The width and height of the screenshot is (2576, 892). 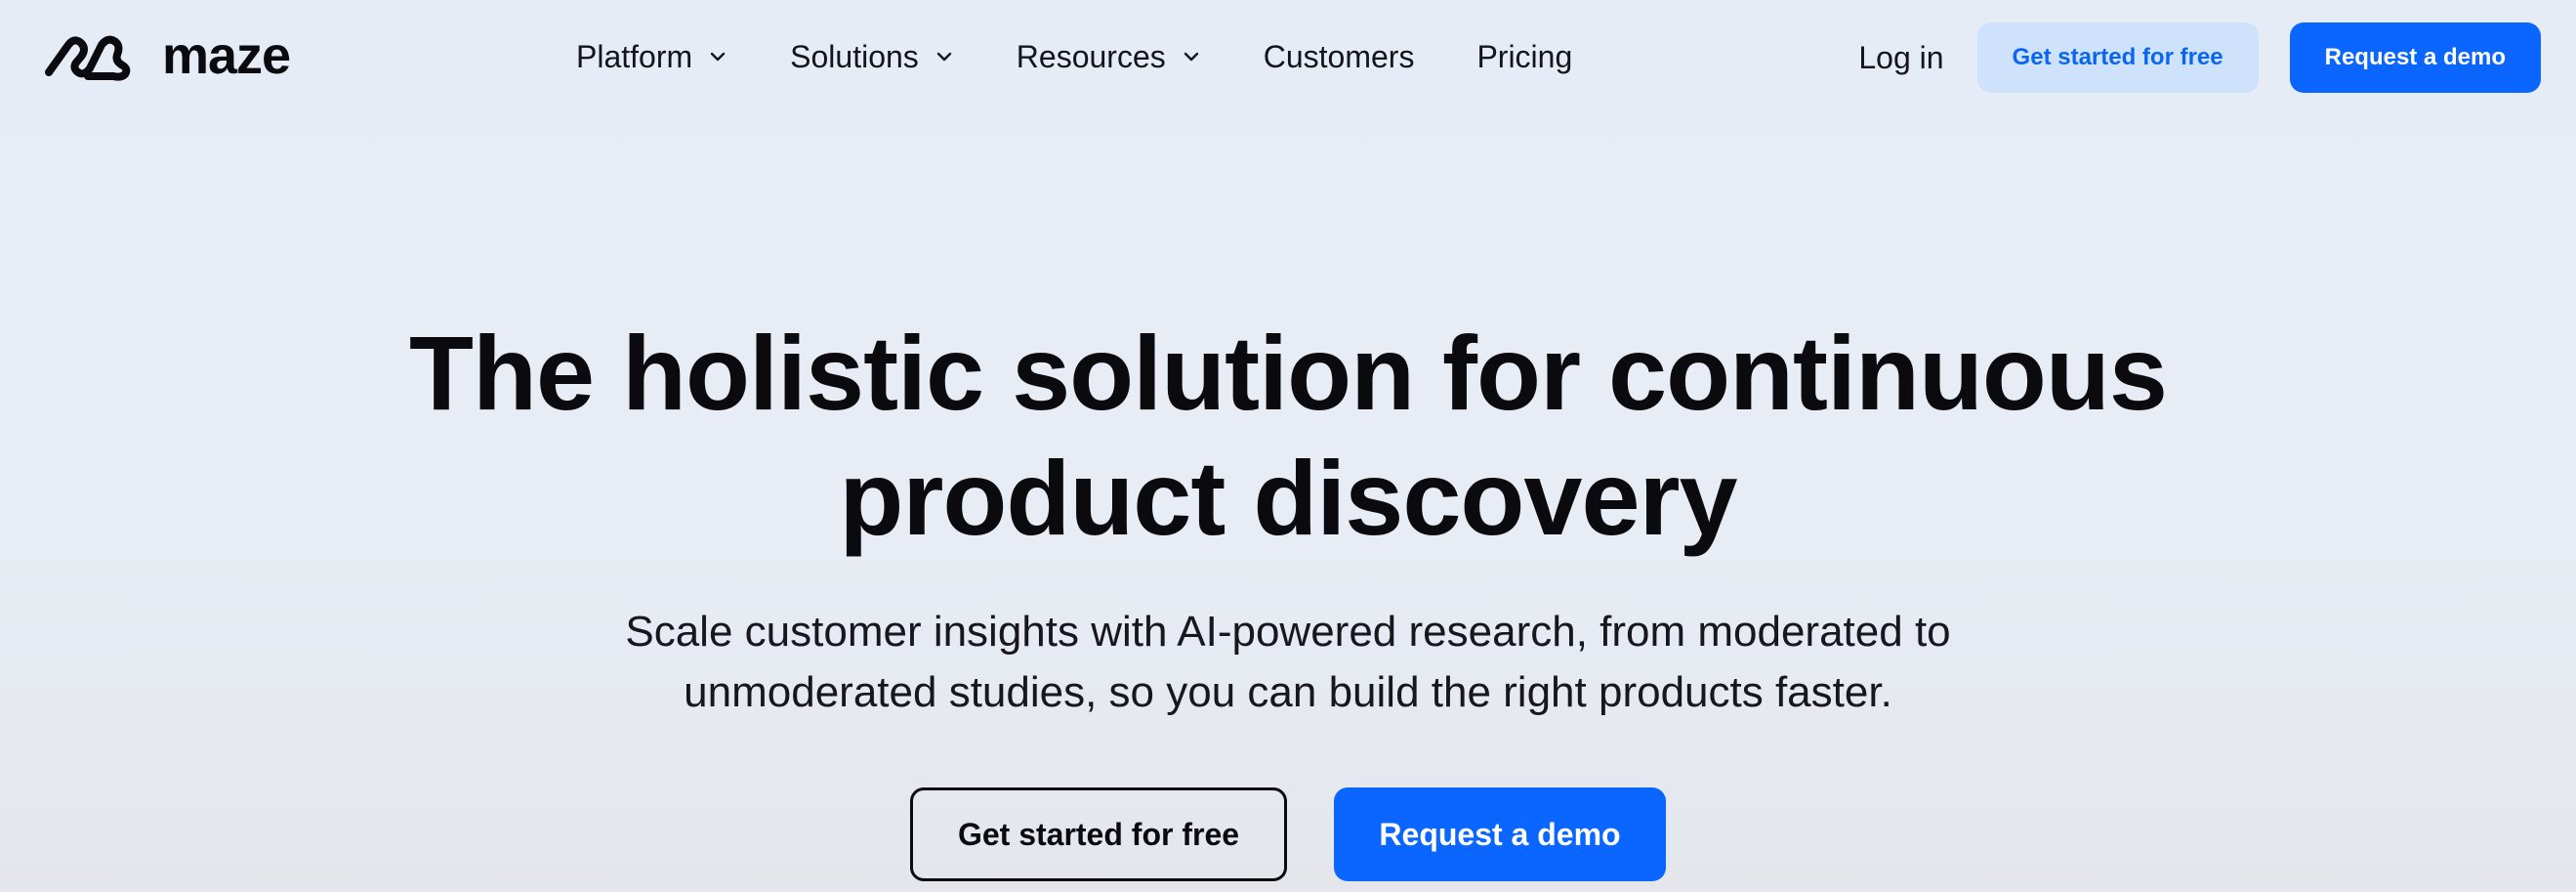 I want to click on nav-item-platform: Platform, so click(x=651, y=56).